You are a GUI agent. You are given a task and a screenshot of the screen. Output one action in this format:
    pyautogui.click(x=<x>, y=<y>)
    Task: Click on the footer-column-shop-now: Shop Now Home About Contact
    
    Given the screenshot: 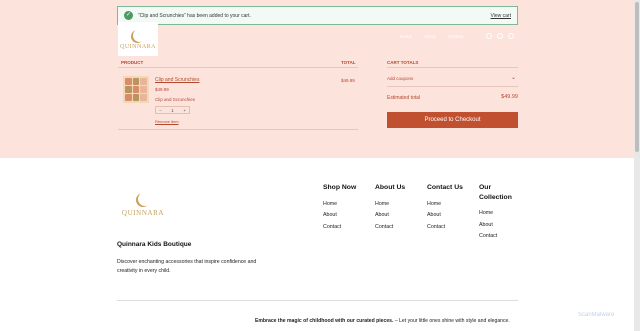 What is the action you would take?
    pyautogui.click(x=339, y=209)
    